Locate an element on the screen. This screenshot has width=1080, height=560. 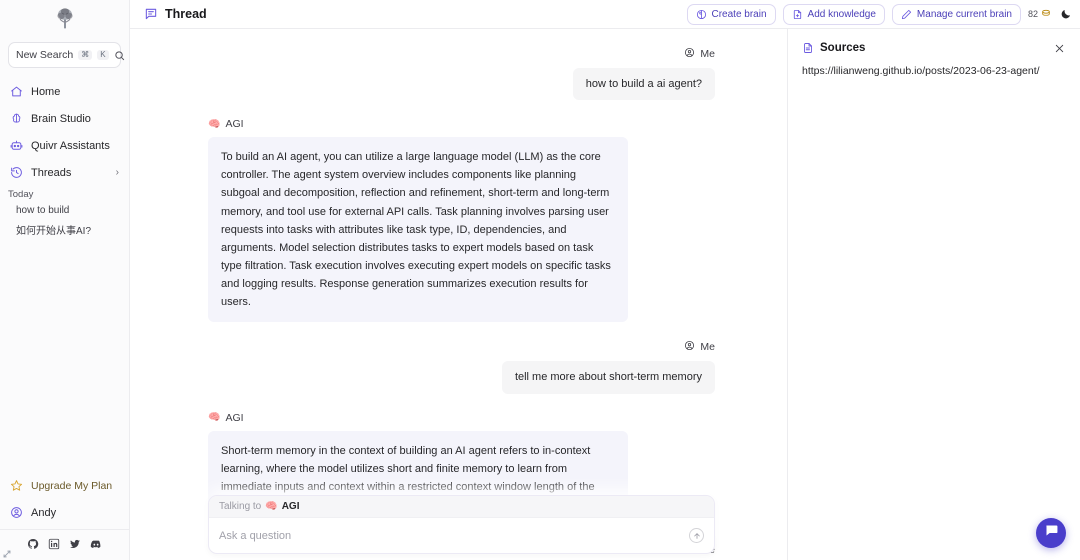
linkedin-icon is located at coordinates (54, 544).